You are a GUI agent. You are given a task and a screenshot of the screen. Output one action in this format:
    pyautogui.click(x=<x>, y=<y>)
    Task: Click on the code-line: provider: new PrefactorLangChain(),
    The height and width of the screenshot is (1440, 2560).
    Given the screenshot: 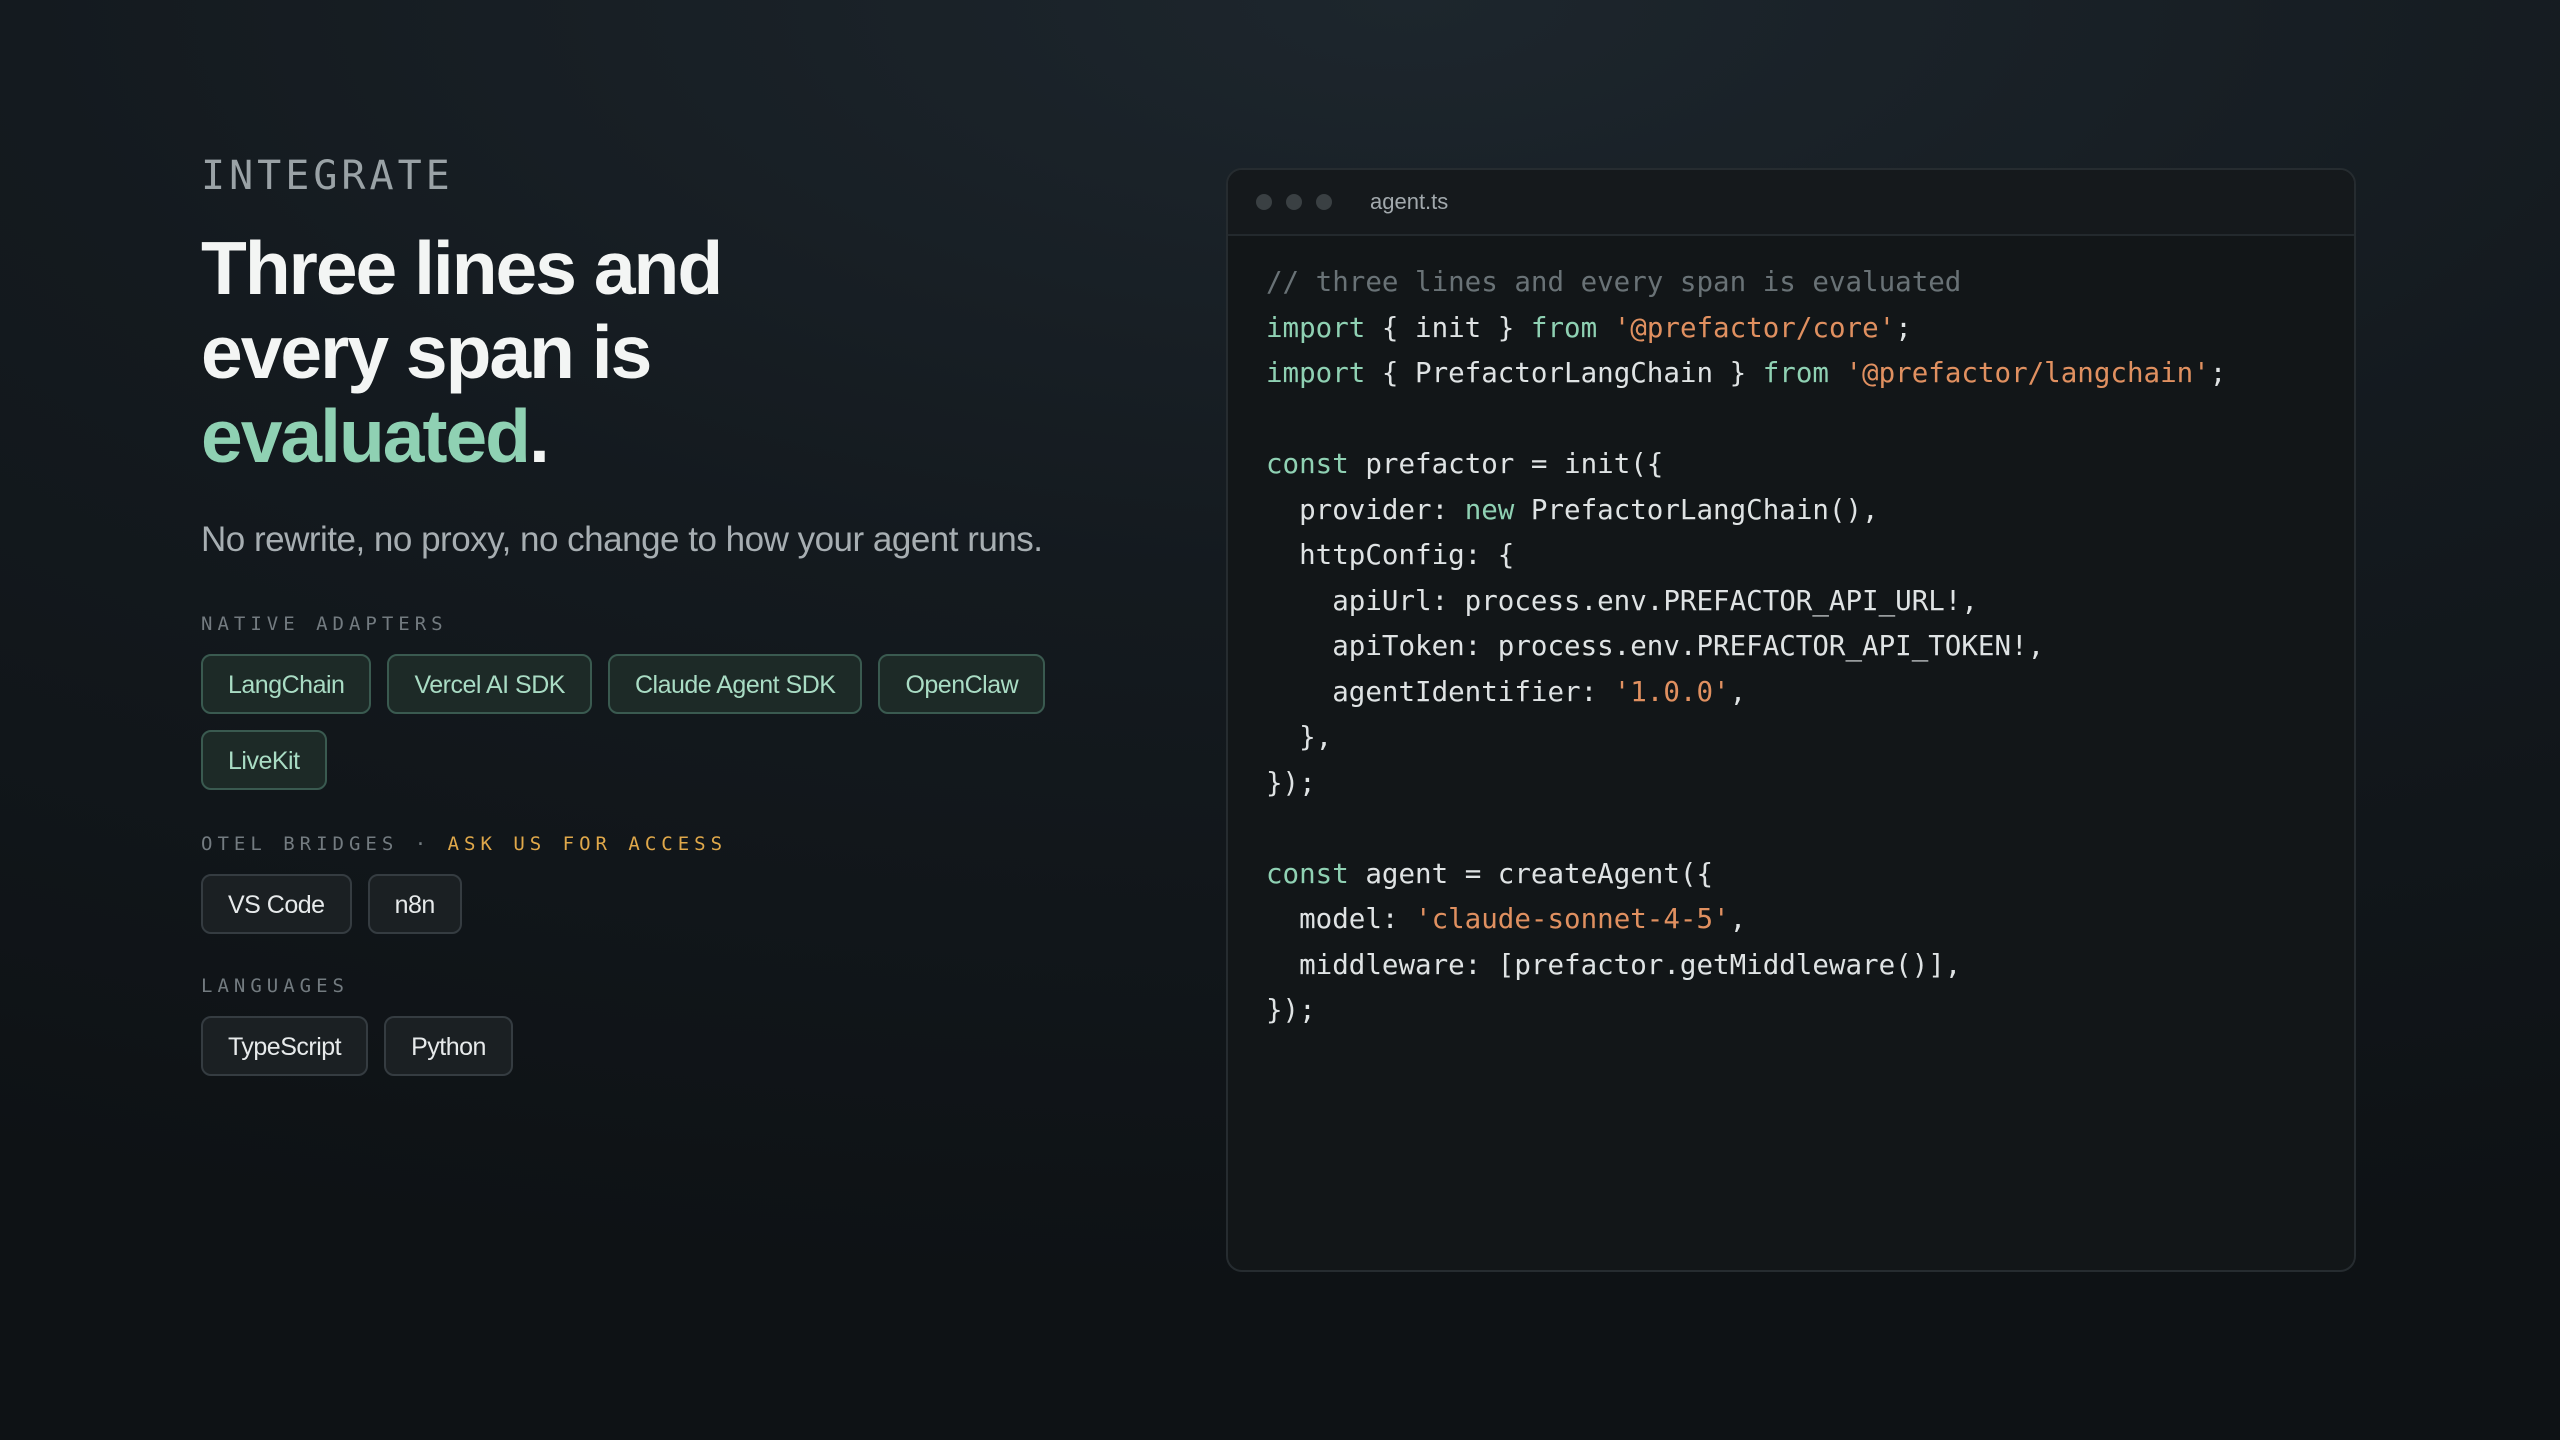 What is the action you would take?
    pyautogui.click(x=1810, y=511)
    